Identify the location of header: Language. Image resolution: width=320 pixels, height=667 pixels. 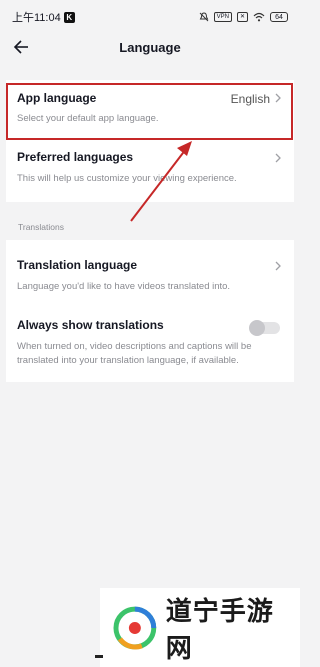
(150, 47).